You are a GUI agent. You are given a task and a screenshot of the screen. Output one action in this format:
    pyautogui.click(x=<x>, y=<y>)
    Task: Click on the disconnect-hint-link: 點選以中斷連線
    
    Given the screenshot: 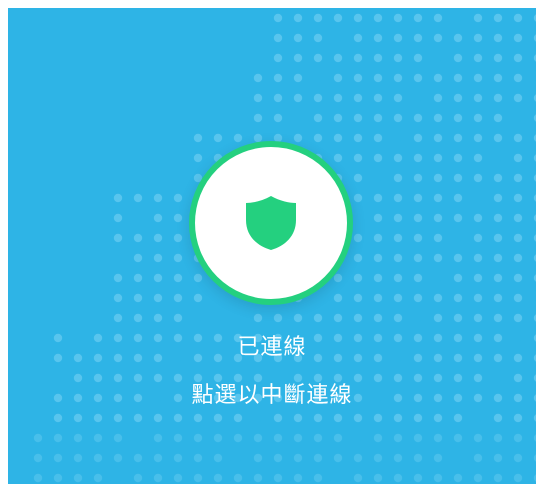 What is the action you would take?
    pyautogui.click(x=272, y=396)
    